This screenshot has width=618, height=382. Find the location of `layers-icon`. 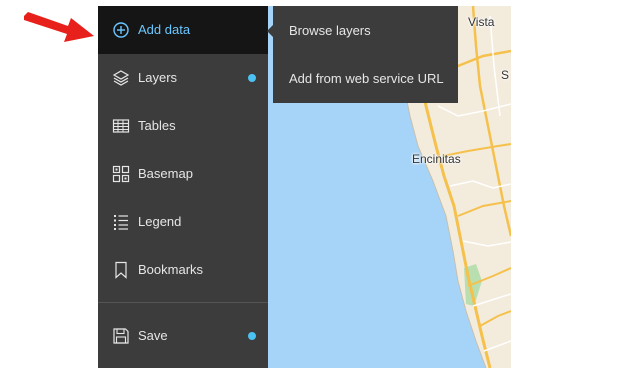

layers-icon is located at coordinates (121, 78).